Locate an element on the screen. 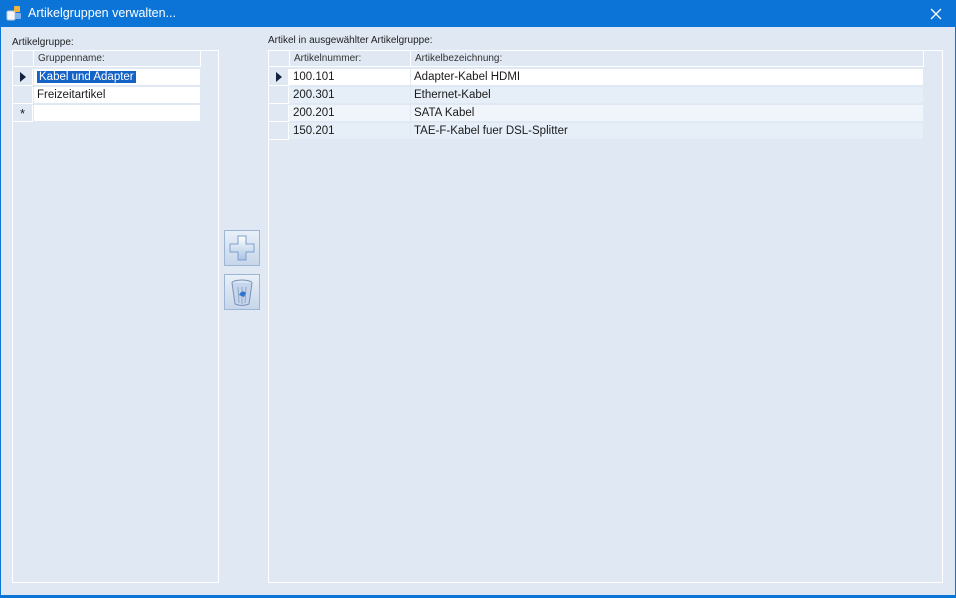 This screenshot has width=956, height=598. article-name-header: Artikelbezeichnung: is located at coordinates (667, 59).